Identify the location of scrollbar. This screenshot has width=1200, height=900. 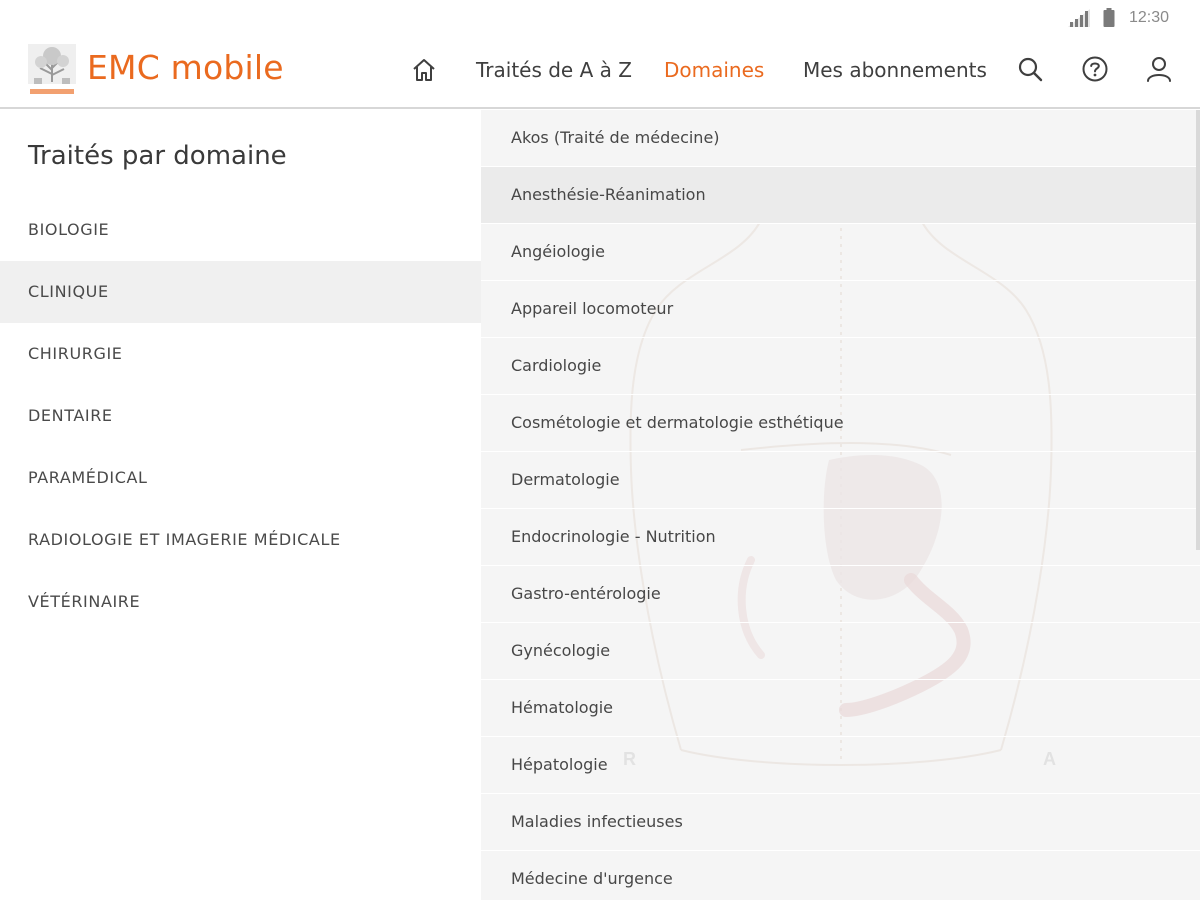
(1198, 330).